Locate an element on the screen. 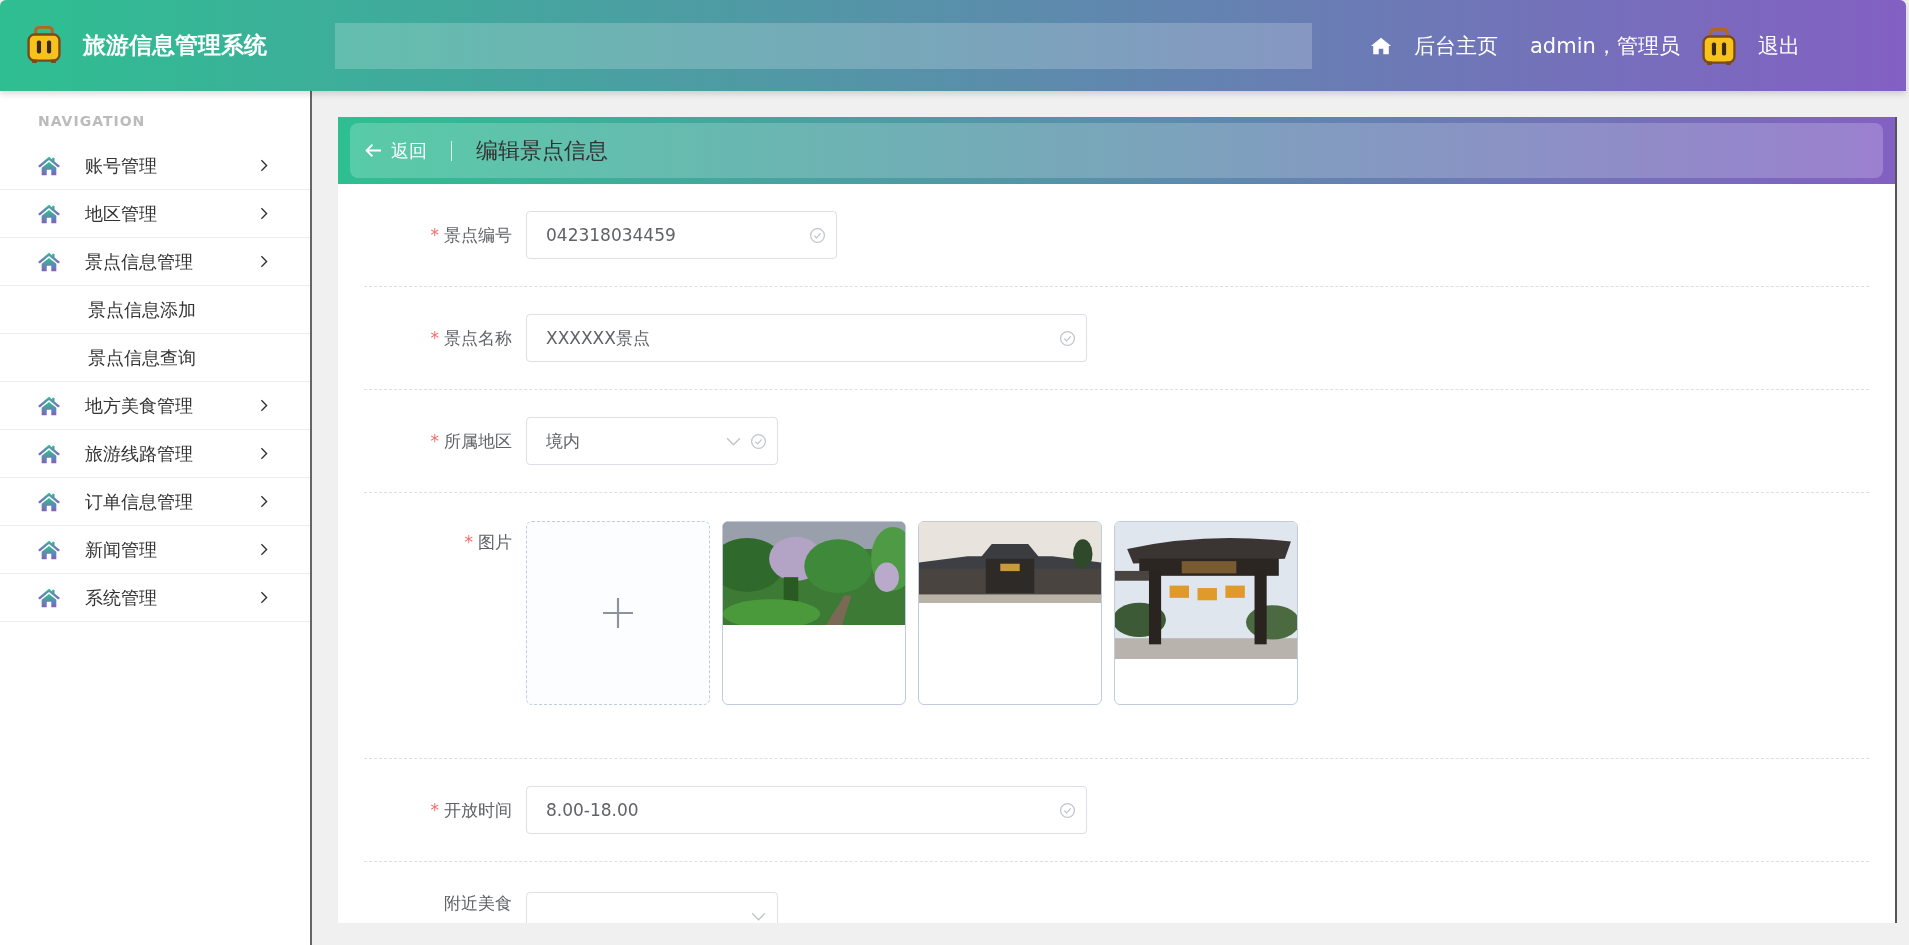 The image size is (1909, 945). page-title: 编辑景点信息 is located at coordinates (542, 150).